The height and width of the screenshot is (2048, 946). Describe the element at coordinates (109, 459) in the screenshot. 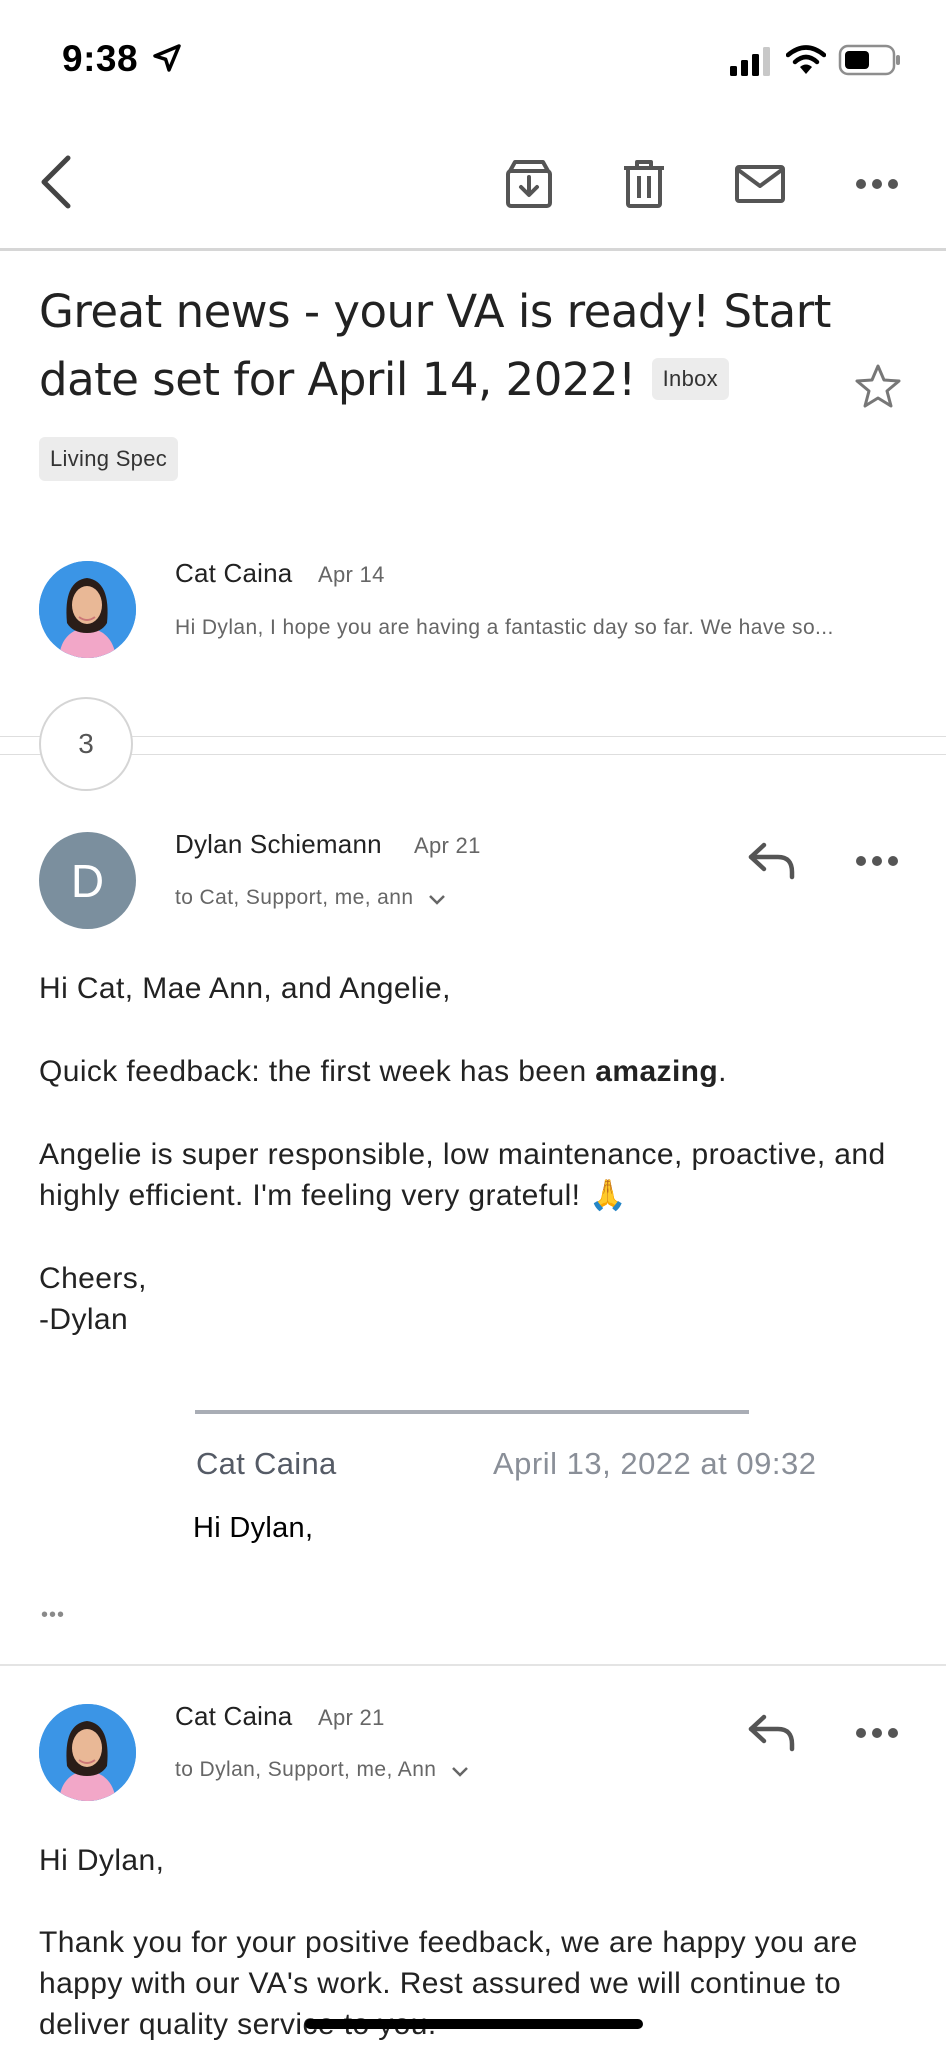

I see `label-chip-living-spec: Living Spec` at that location.